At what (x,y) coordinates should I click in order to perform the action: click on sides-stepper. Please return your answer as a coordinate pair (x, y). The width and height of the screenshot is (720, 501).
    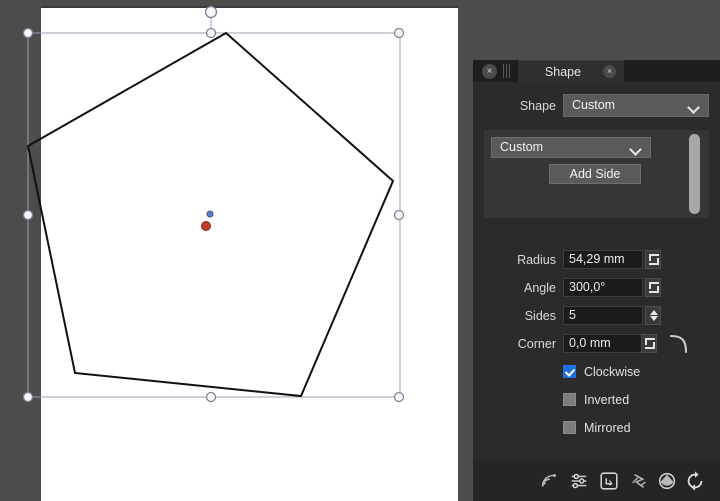
    Looking at the image, I should click on (653, 315).